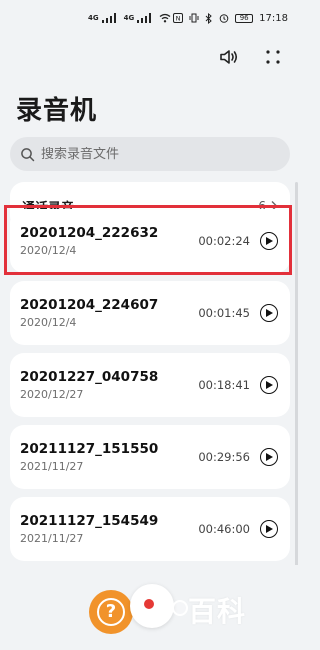  I want to click on recording-name: 20211127_151550, so click(89, 449).